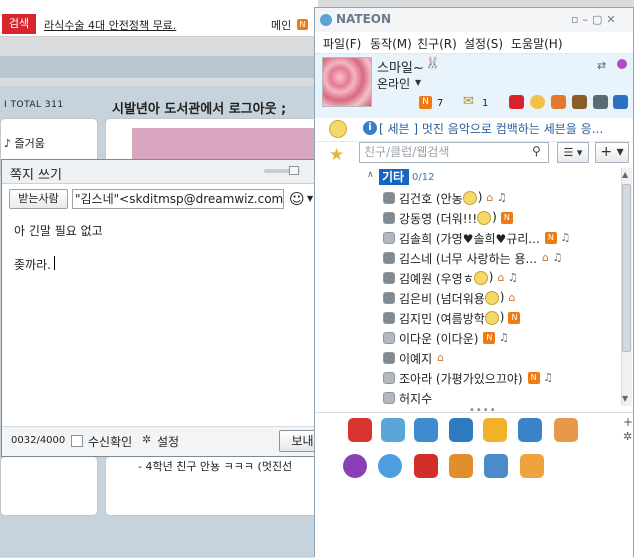 The image size is (634, 558). I want to click on friend-row: 김지민 (여름방학) N, so click(499, 319).